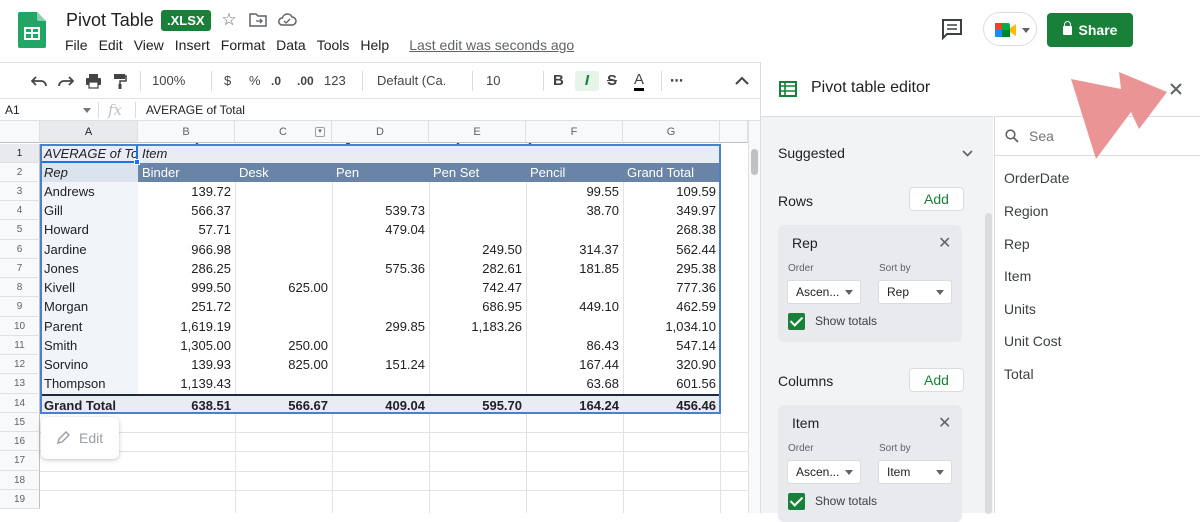 The height and width of the screenshot is (522, 1200). Describe the element at coordinates (186, 364) in the screenshot. I see `pivot-value-cell: 139.93` at that location.